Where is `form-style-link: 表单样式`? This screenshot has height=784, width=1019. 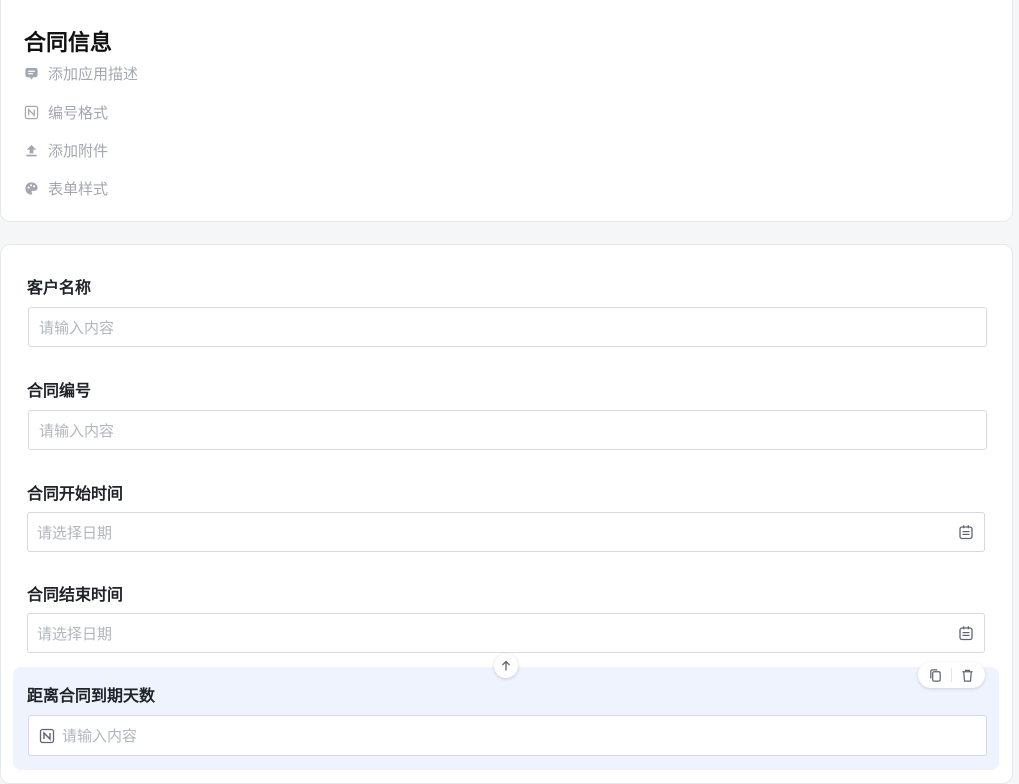 form-style-link: 表单样式 is located at coordinates (66, 188).